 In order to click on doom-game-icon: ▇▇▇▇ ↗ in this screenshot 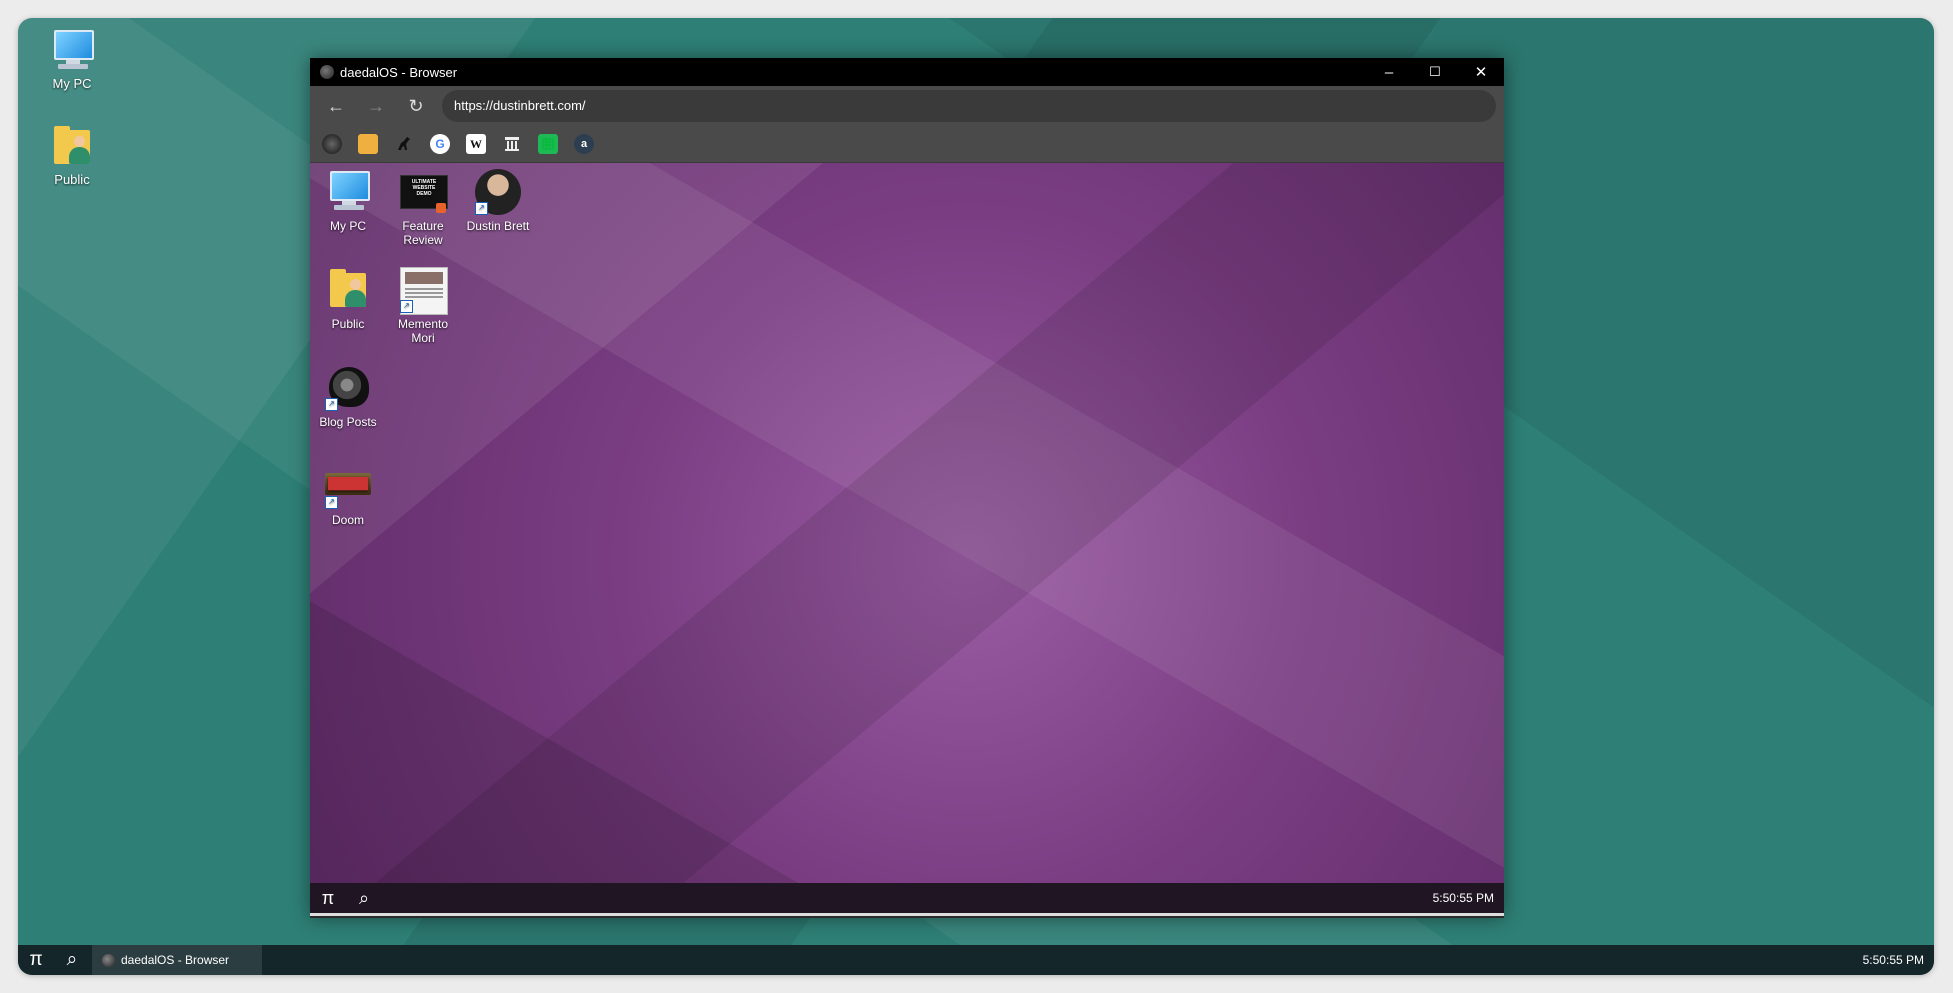, I will do `click(348, 486)`.